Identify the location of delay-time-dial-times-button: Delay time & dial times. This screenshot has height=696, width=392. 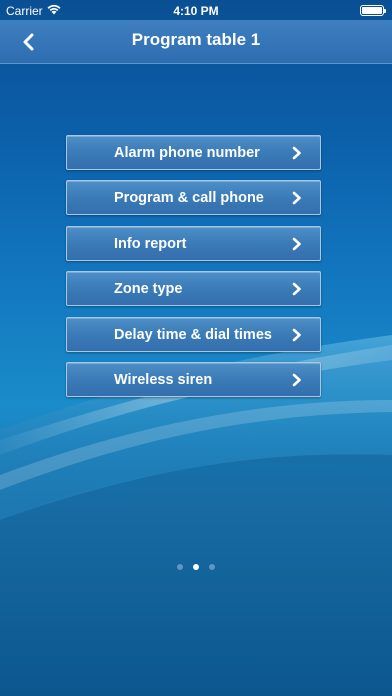
(193, 334).